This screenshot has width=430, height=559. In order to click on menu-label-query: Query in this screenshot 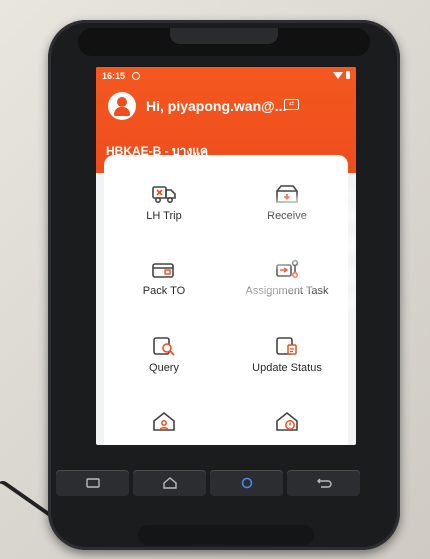, I will do `click(164, 368)`.